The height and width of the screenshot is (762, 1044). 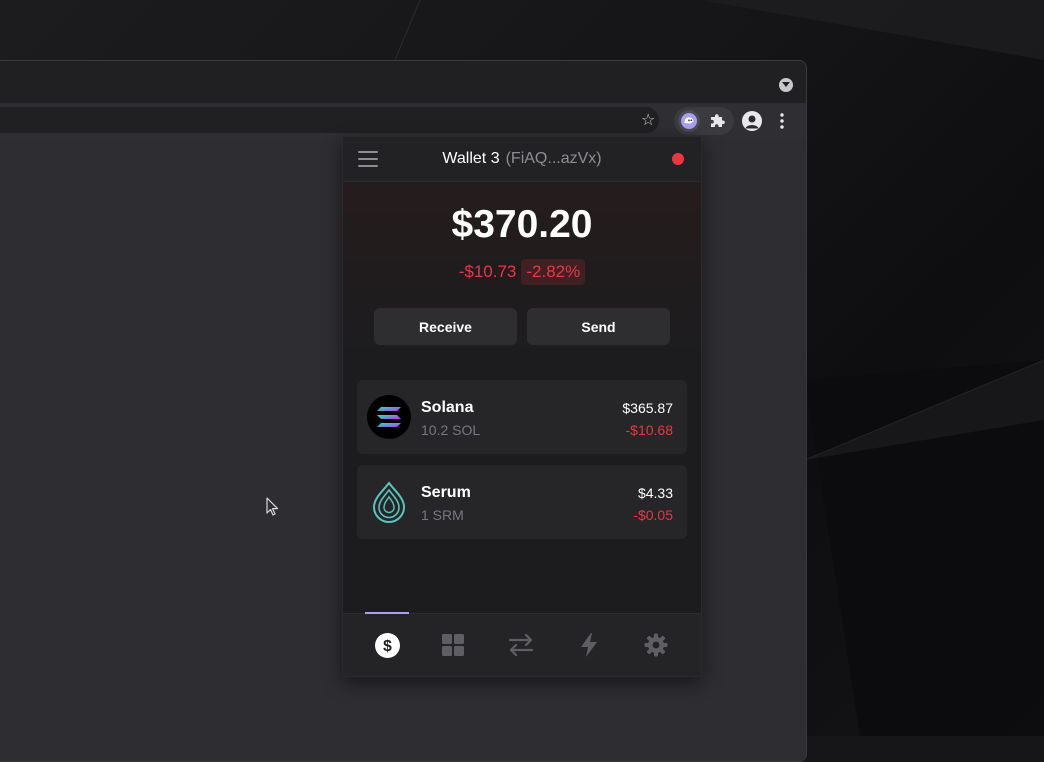 I want to click on token-name: Serum, so click(x=446, y=492).